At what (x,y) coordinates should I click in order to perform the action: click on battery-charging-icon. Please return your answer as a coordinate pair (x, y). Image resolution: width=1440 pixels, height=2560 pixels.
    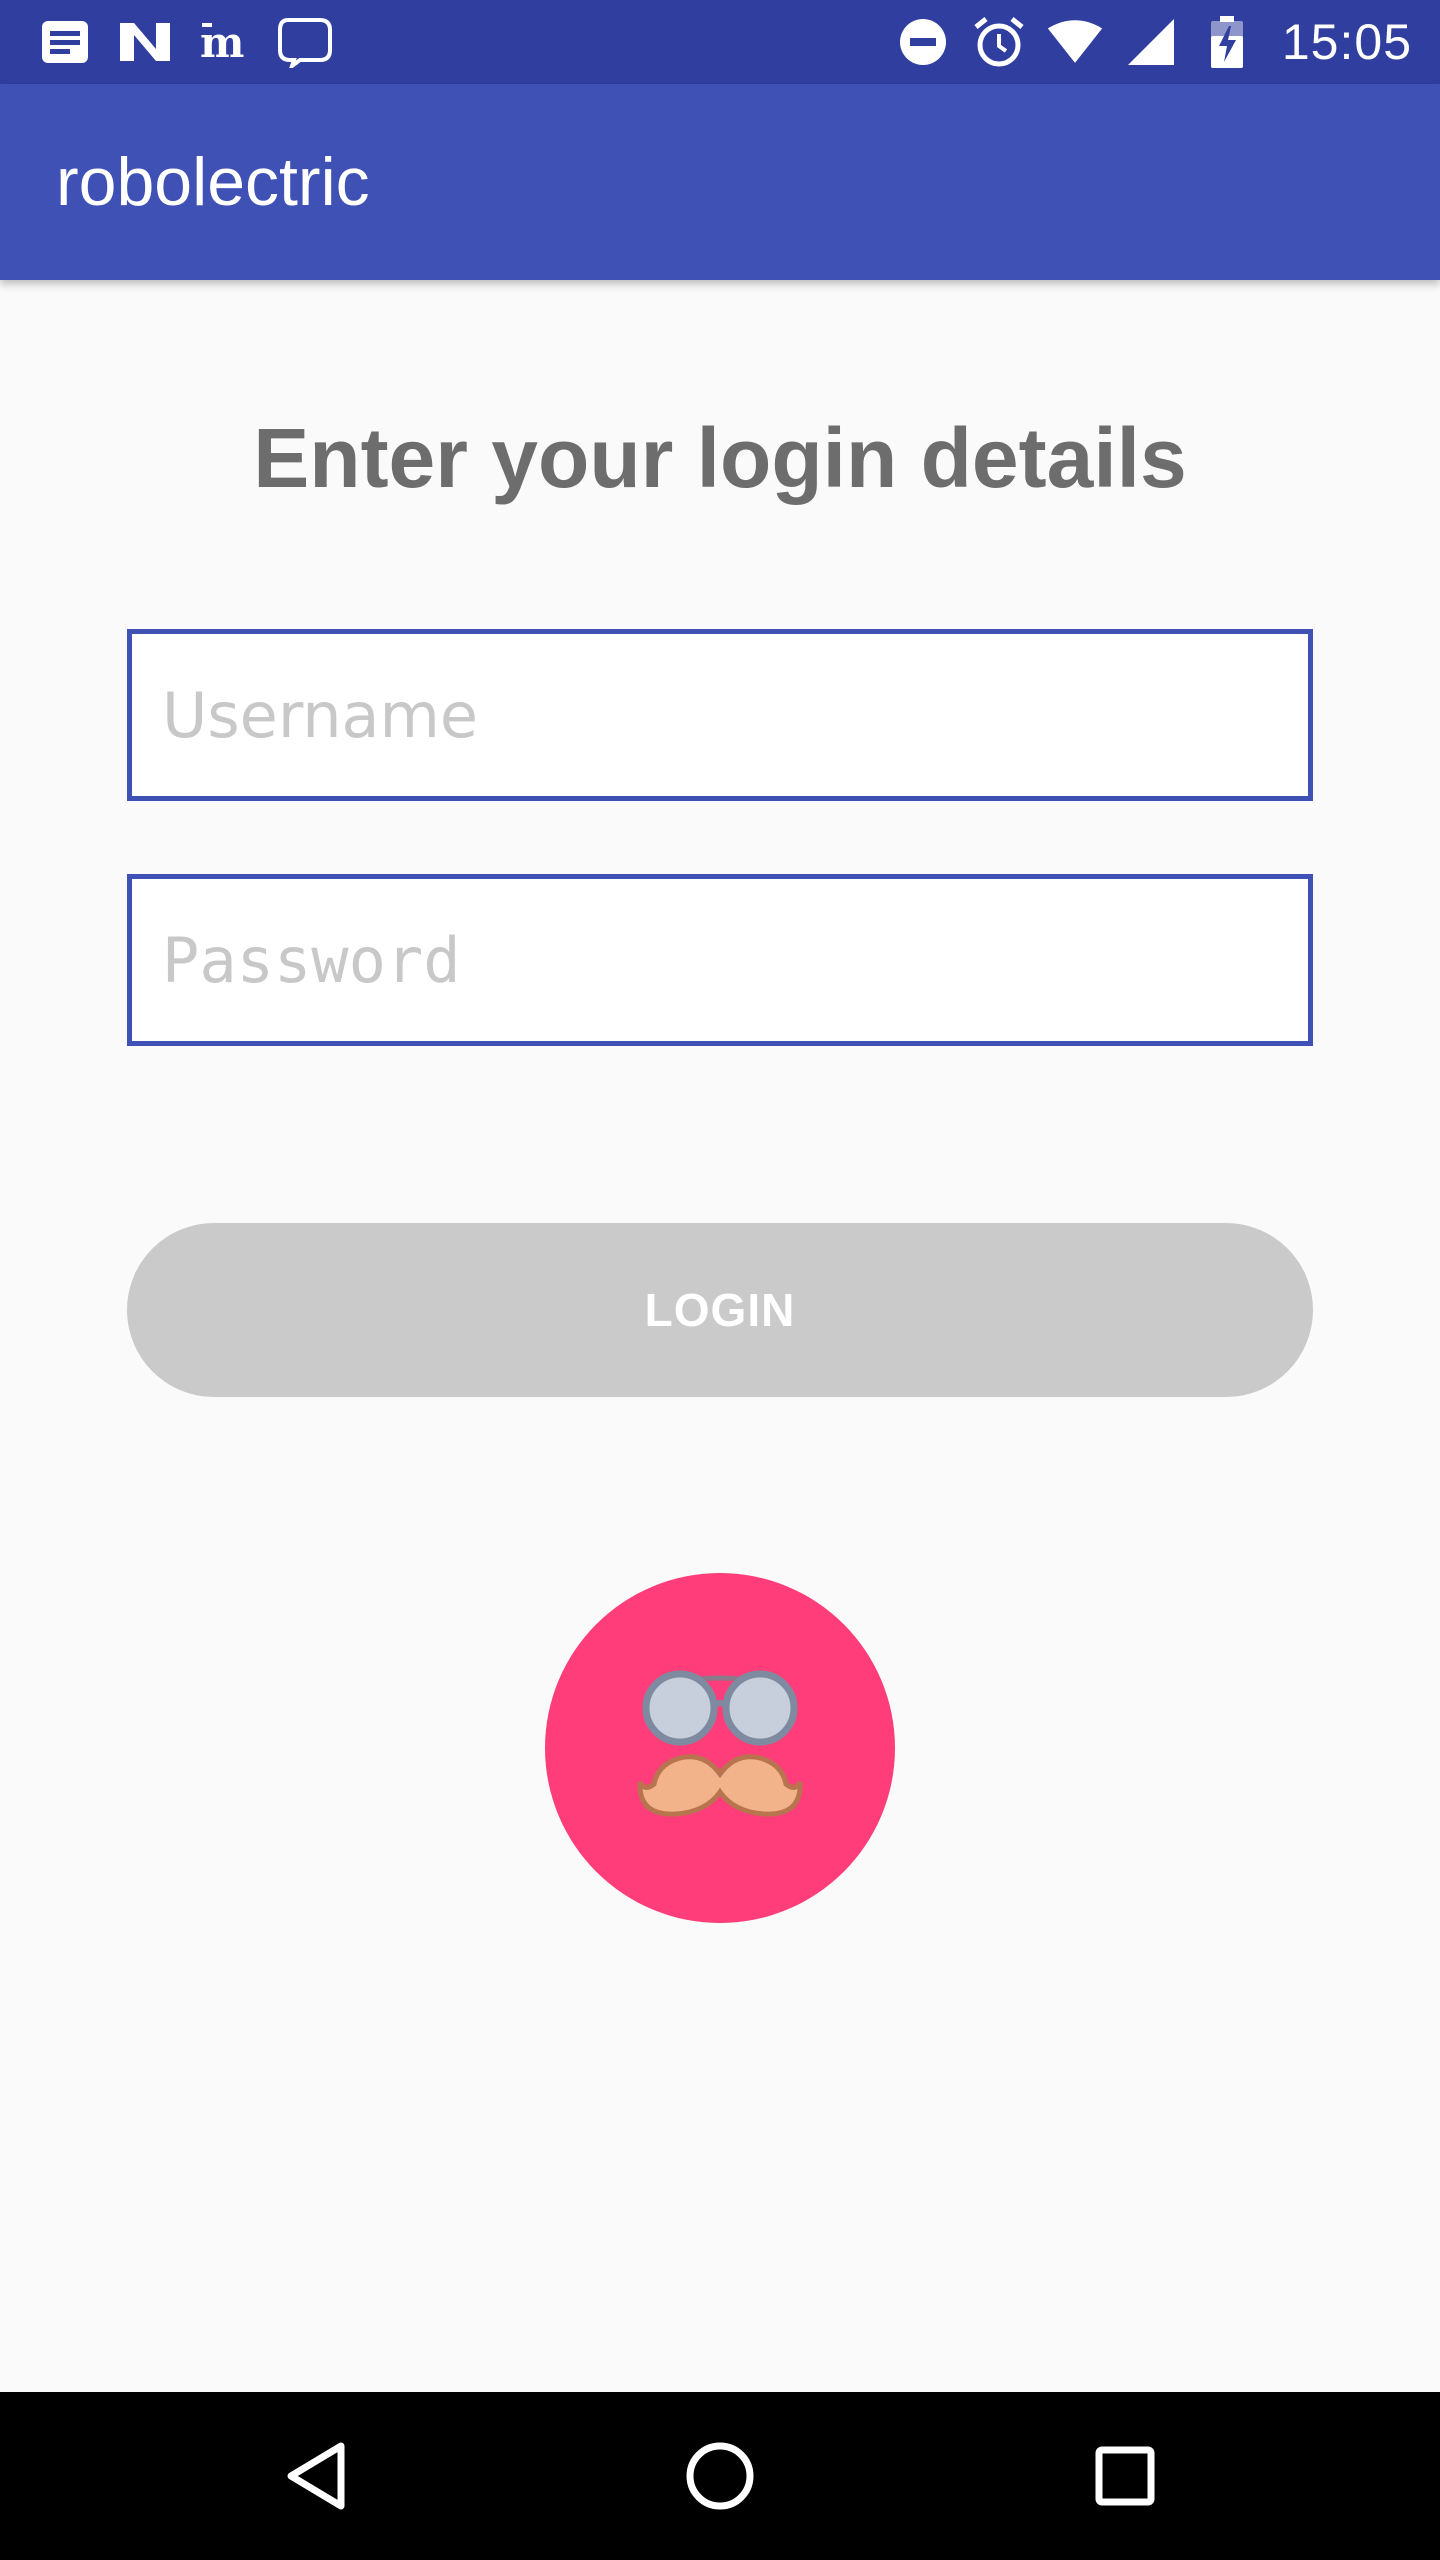
    Looking at the image, I should click on (1227, 42).